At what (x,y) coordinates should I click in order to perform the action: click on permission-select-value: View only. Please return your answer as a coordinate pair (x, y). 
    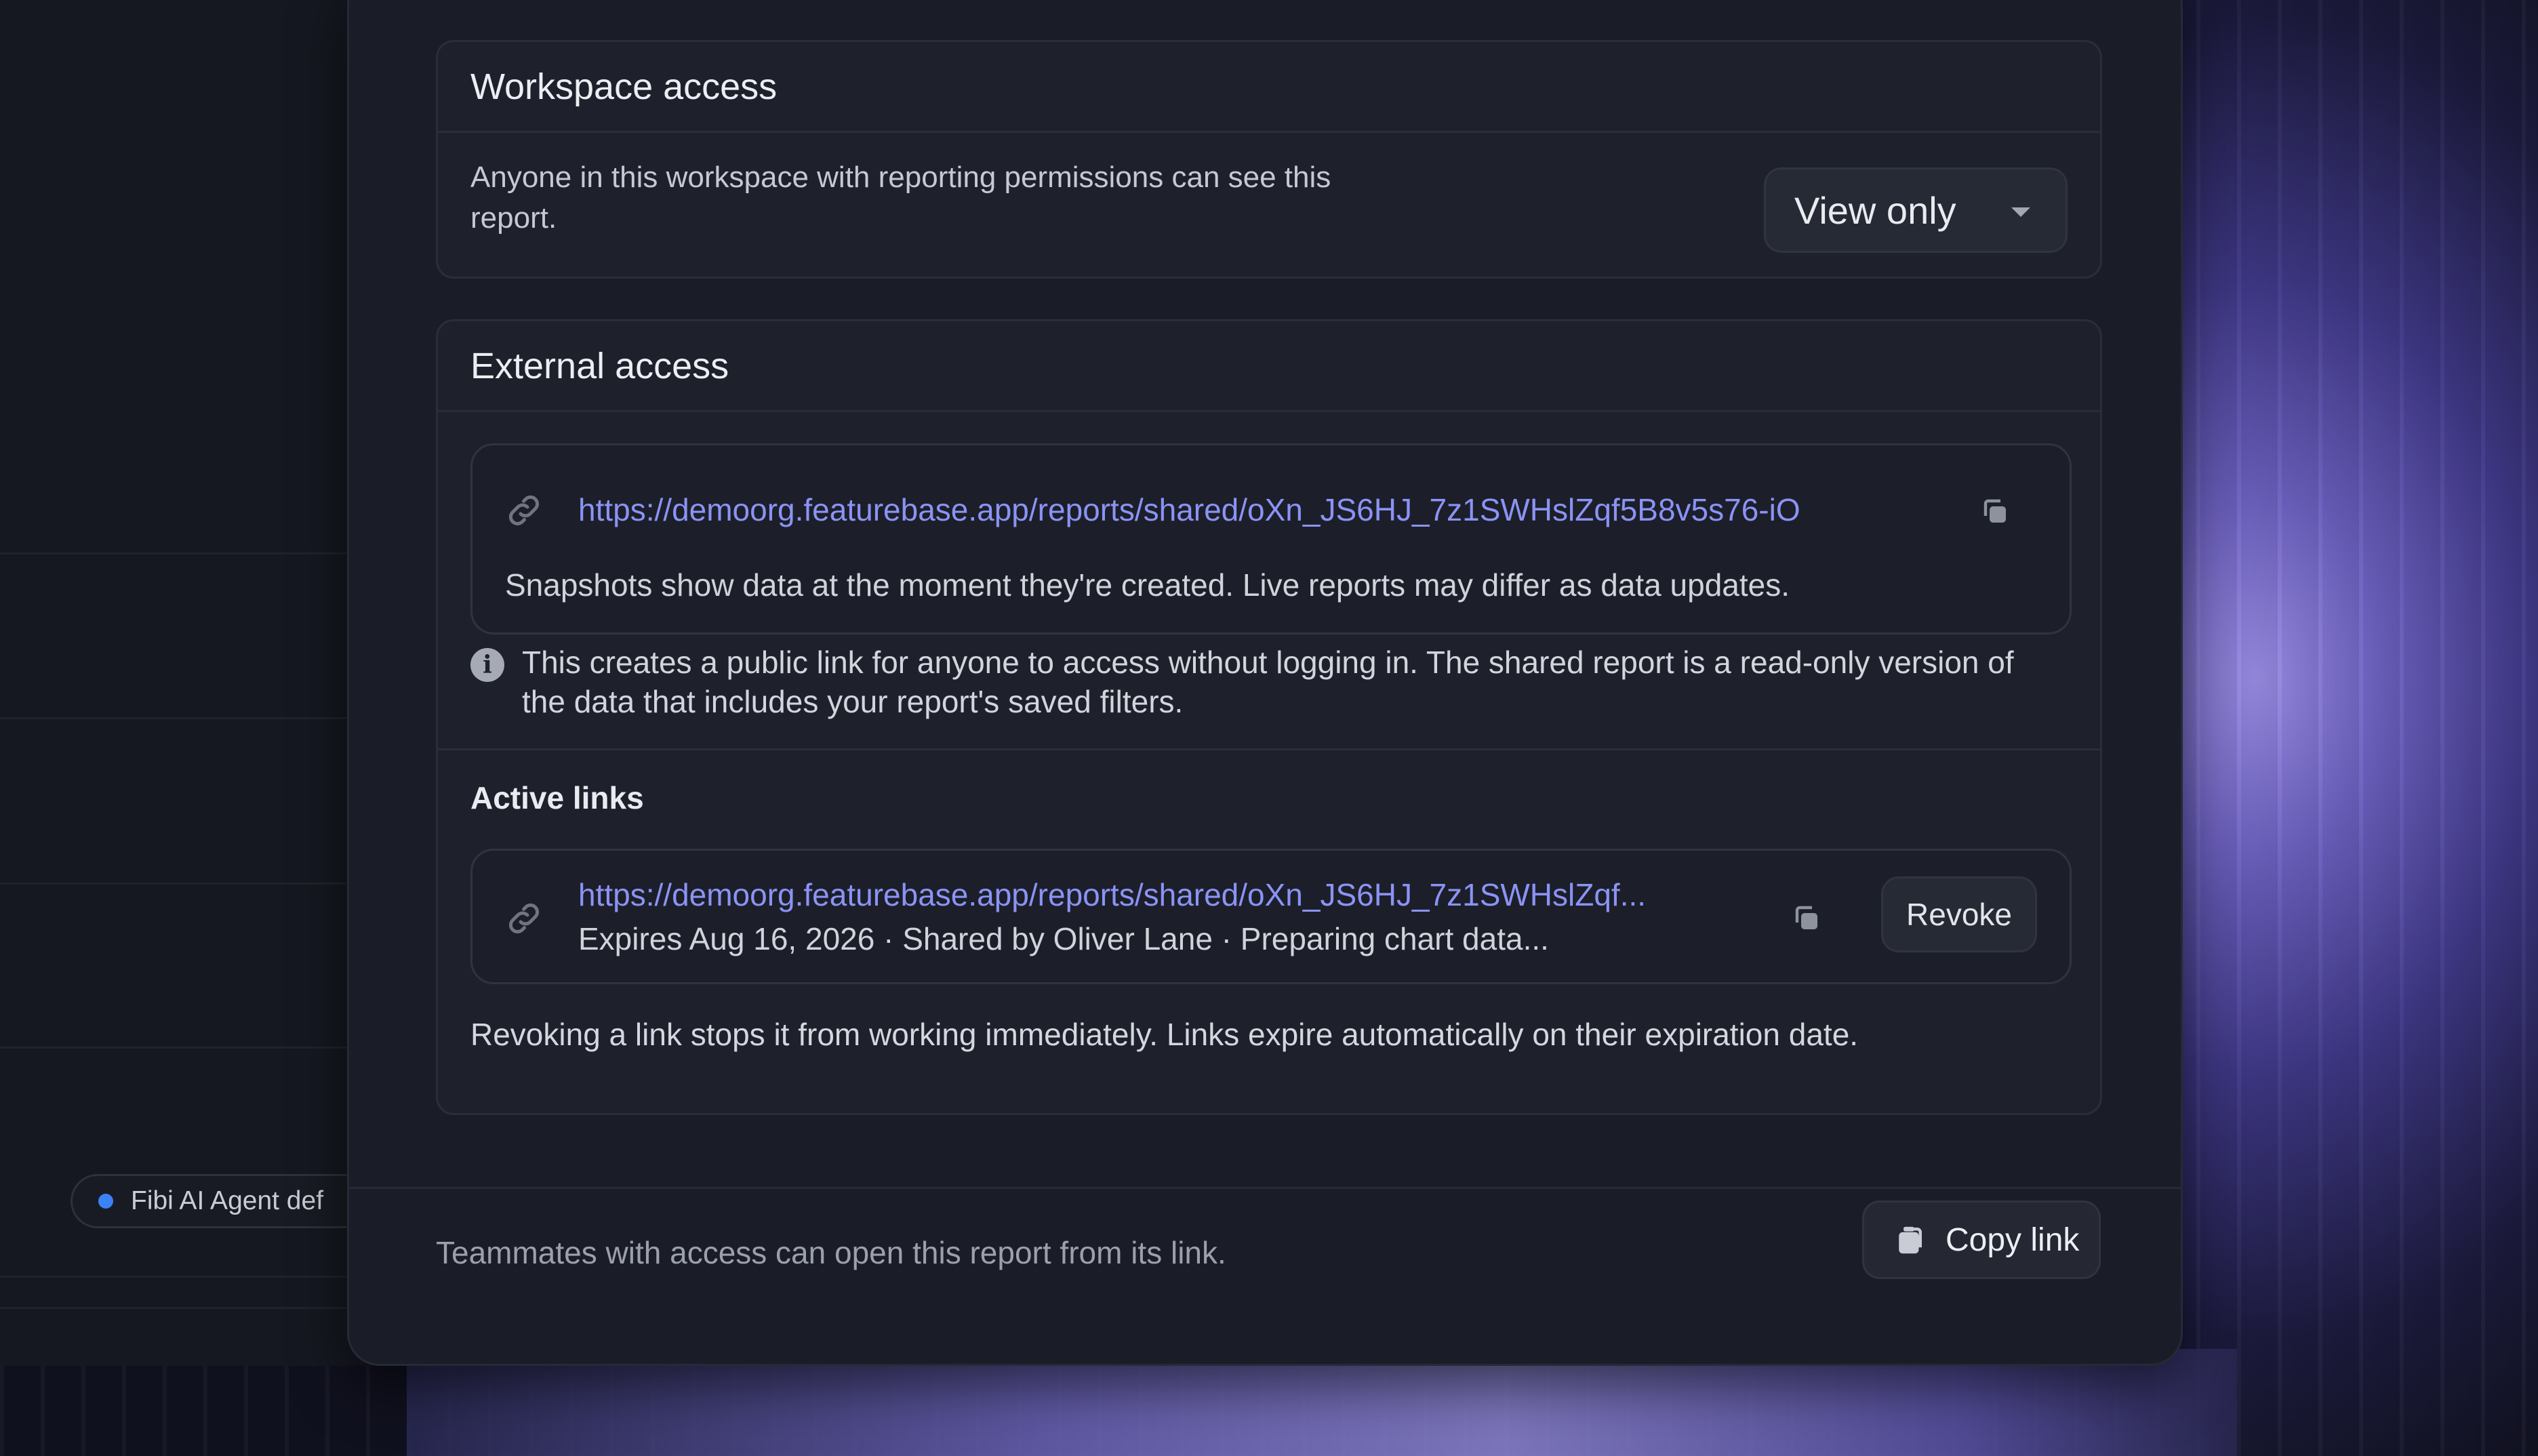
    Looking at the image, I should click on (1875, 210).